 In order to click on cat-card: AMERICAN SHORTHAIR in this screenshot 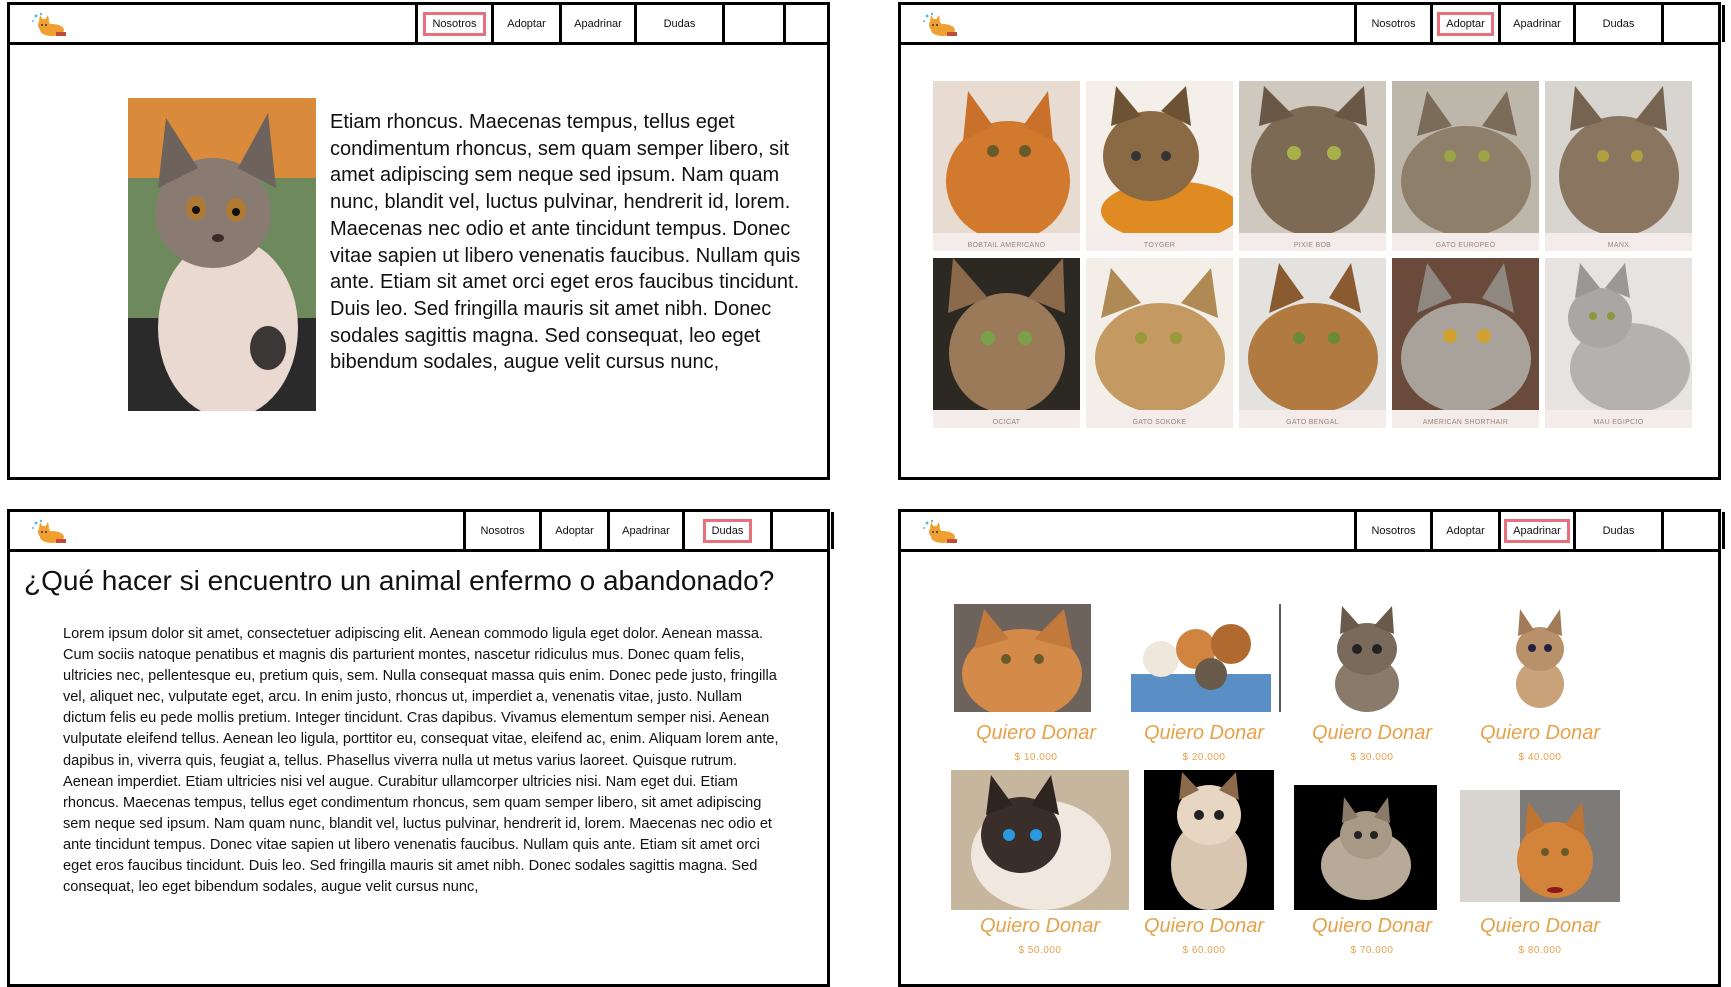, I will do `click(1465, 343)`.